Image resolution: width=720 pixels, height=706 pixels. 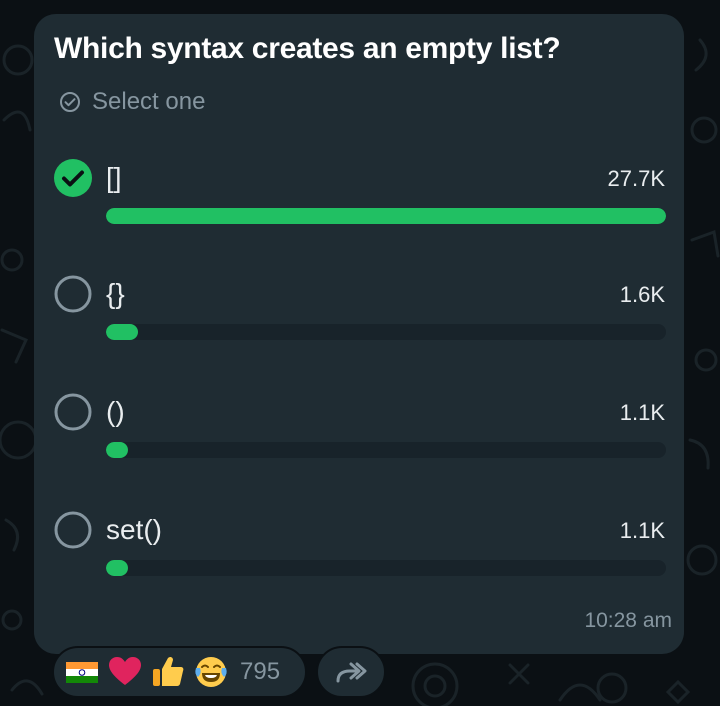 I want to click on reactions-pill: 795, so click(x=179, y=672).